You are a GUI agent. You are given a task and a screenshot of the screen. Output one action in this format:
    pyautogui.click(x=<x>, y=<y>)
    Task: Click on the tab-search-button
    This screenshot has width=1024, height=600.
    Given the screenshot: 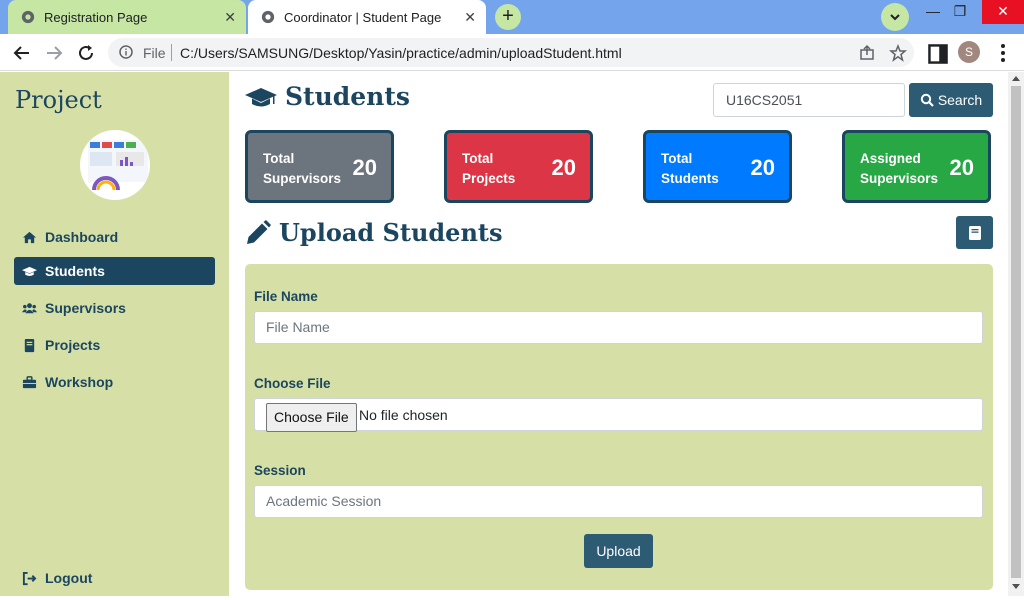 What is the action you would take?
    pyautogui.click(x=895, y=17)
    